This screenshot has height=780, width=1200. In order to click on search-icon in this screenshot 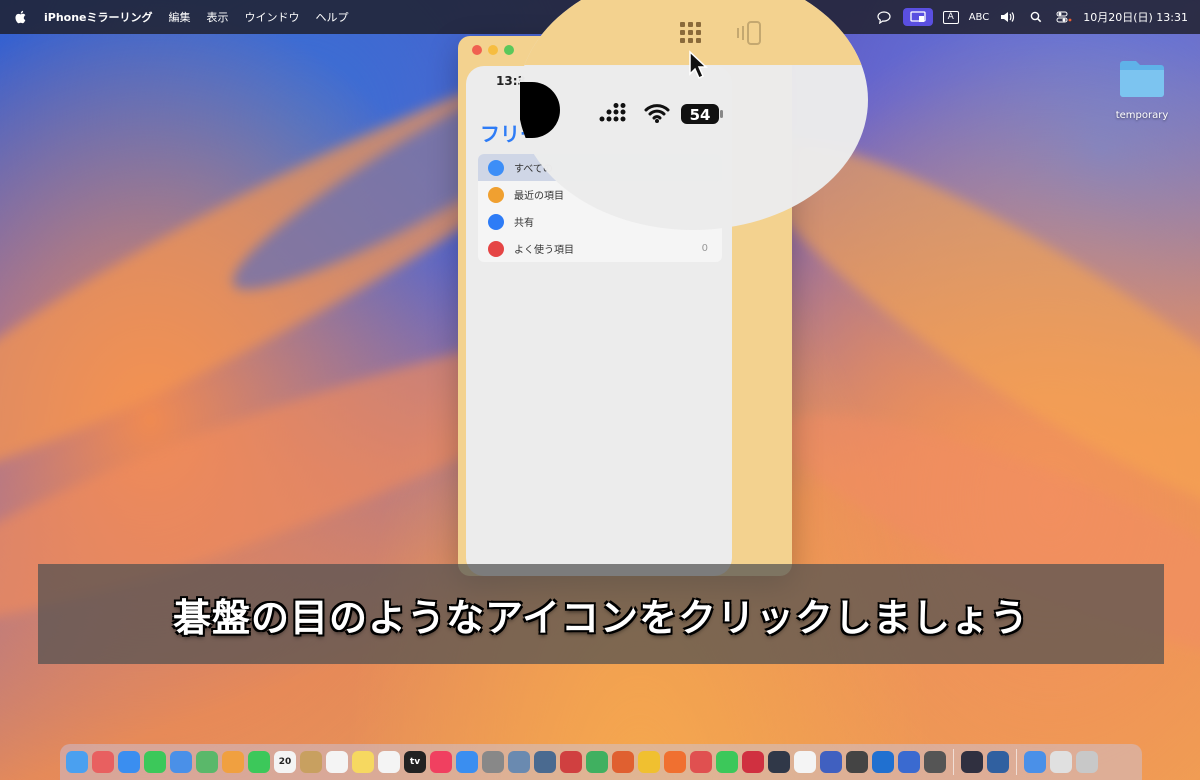, I will do `click(1036, 17)`.